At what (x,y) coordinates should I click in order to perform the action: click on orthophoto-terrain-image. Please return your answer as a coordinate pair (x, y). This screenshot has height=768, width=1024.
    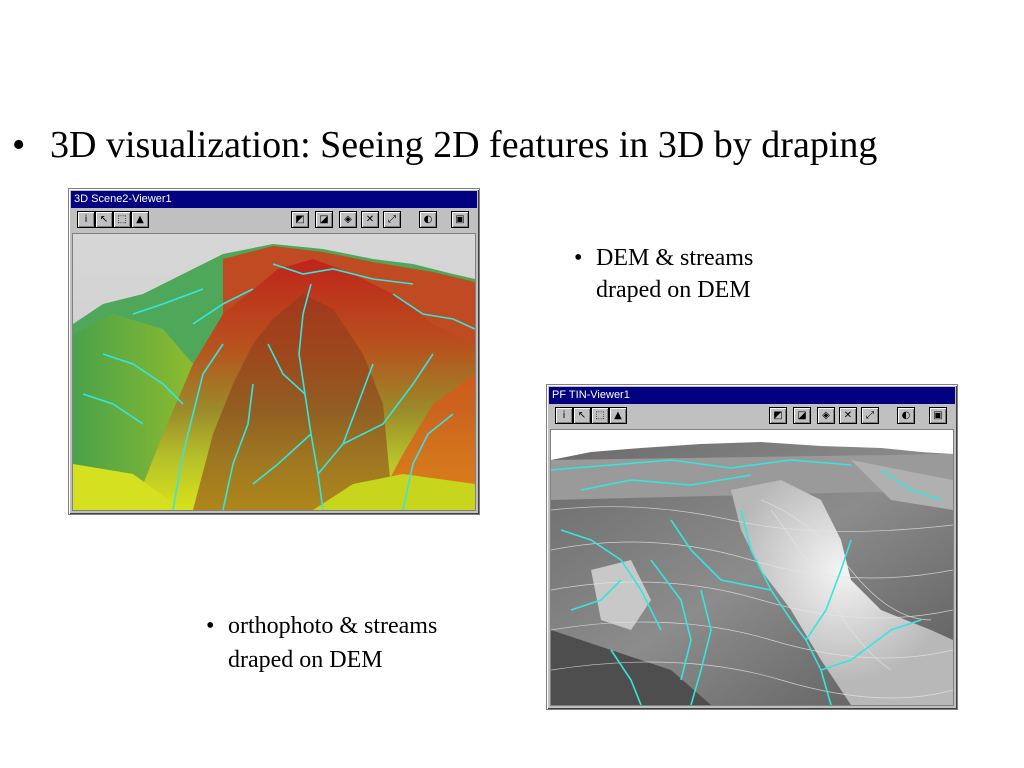
    Looking at the image, I should click on (752, 567).